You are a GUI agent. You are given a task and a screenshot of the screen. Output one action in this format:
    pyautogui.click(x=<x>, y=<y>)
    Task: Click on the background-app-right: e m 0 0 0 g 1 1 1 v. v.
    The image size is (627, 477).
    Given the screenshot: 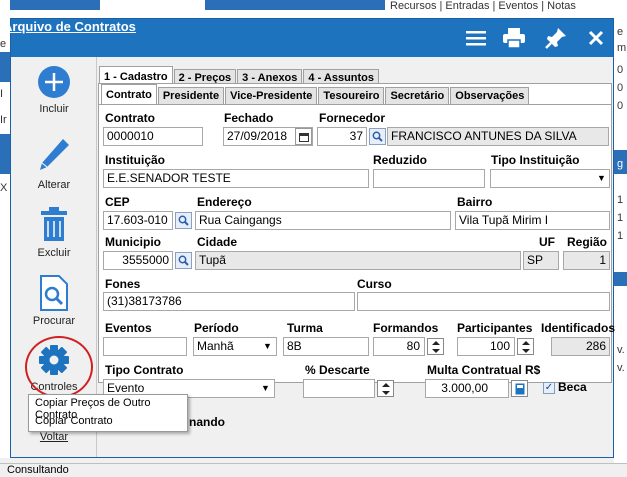 What is the action you would take?
    pyautogui.click(x=620, y=247)
    